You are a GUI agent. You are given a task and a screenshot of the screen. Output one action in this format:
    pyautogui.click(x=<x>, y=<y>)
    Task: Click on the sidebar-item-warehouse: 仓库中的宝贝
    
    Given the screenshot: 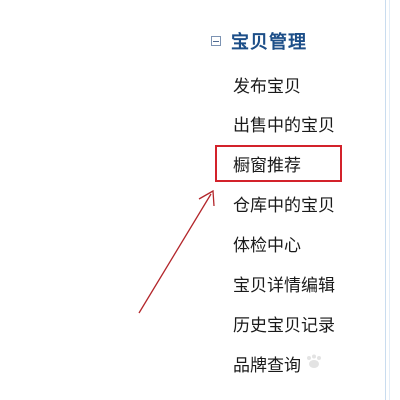 What is the action you would take?
    pyautogui.click(x=284, y=206)
    